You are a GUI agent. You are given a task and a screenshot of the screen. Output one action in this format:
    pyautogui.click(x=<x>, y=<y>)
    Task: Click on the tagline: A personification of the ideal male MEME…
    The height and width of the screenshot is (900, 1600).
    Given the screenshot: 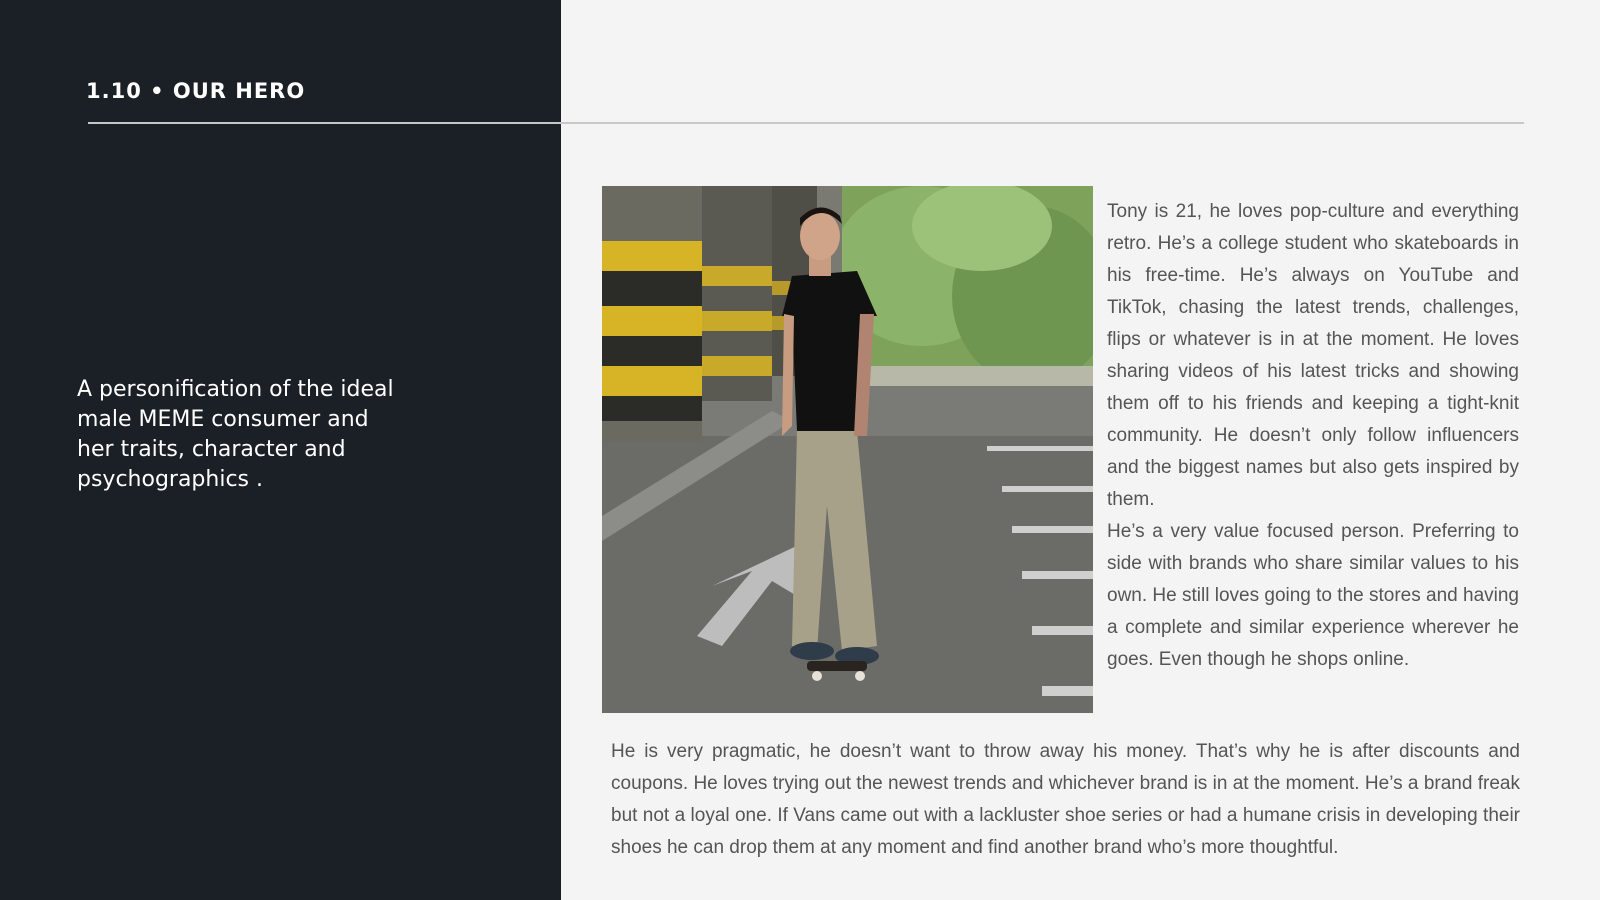 What is the action you would take?
    pyautogui.click(x=235, y=434)
    